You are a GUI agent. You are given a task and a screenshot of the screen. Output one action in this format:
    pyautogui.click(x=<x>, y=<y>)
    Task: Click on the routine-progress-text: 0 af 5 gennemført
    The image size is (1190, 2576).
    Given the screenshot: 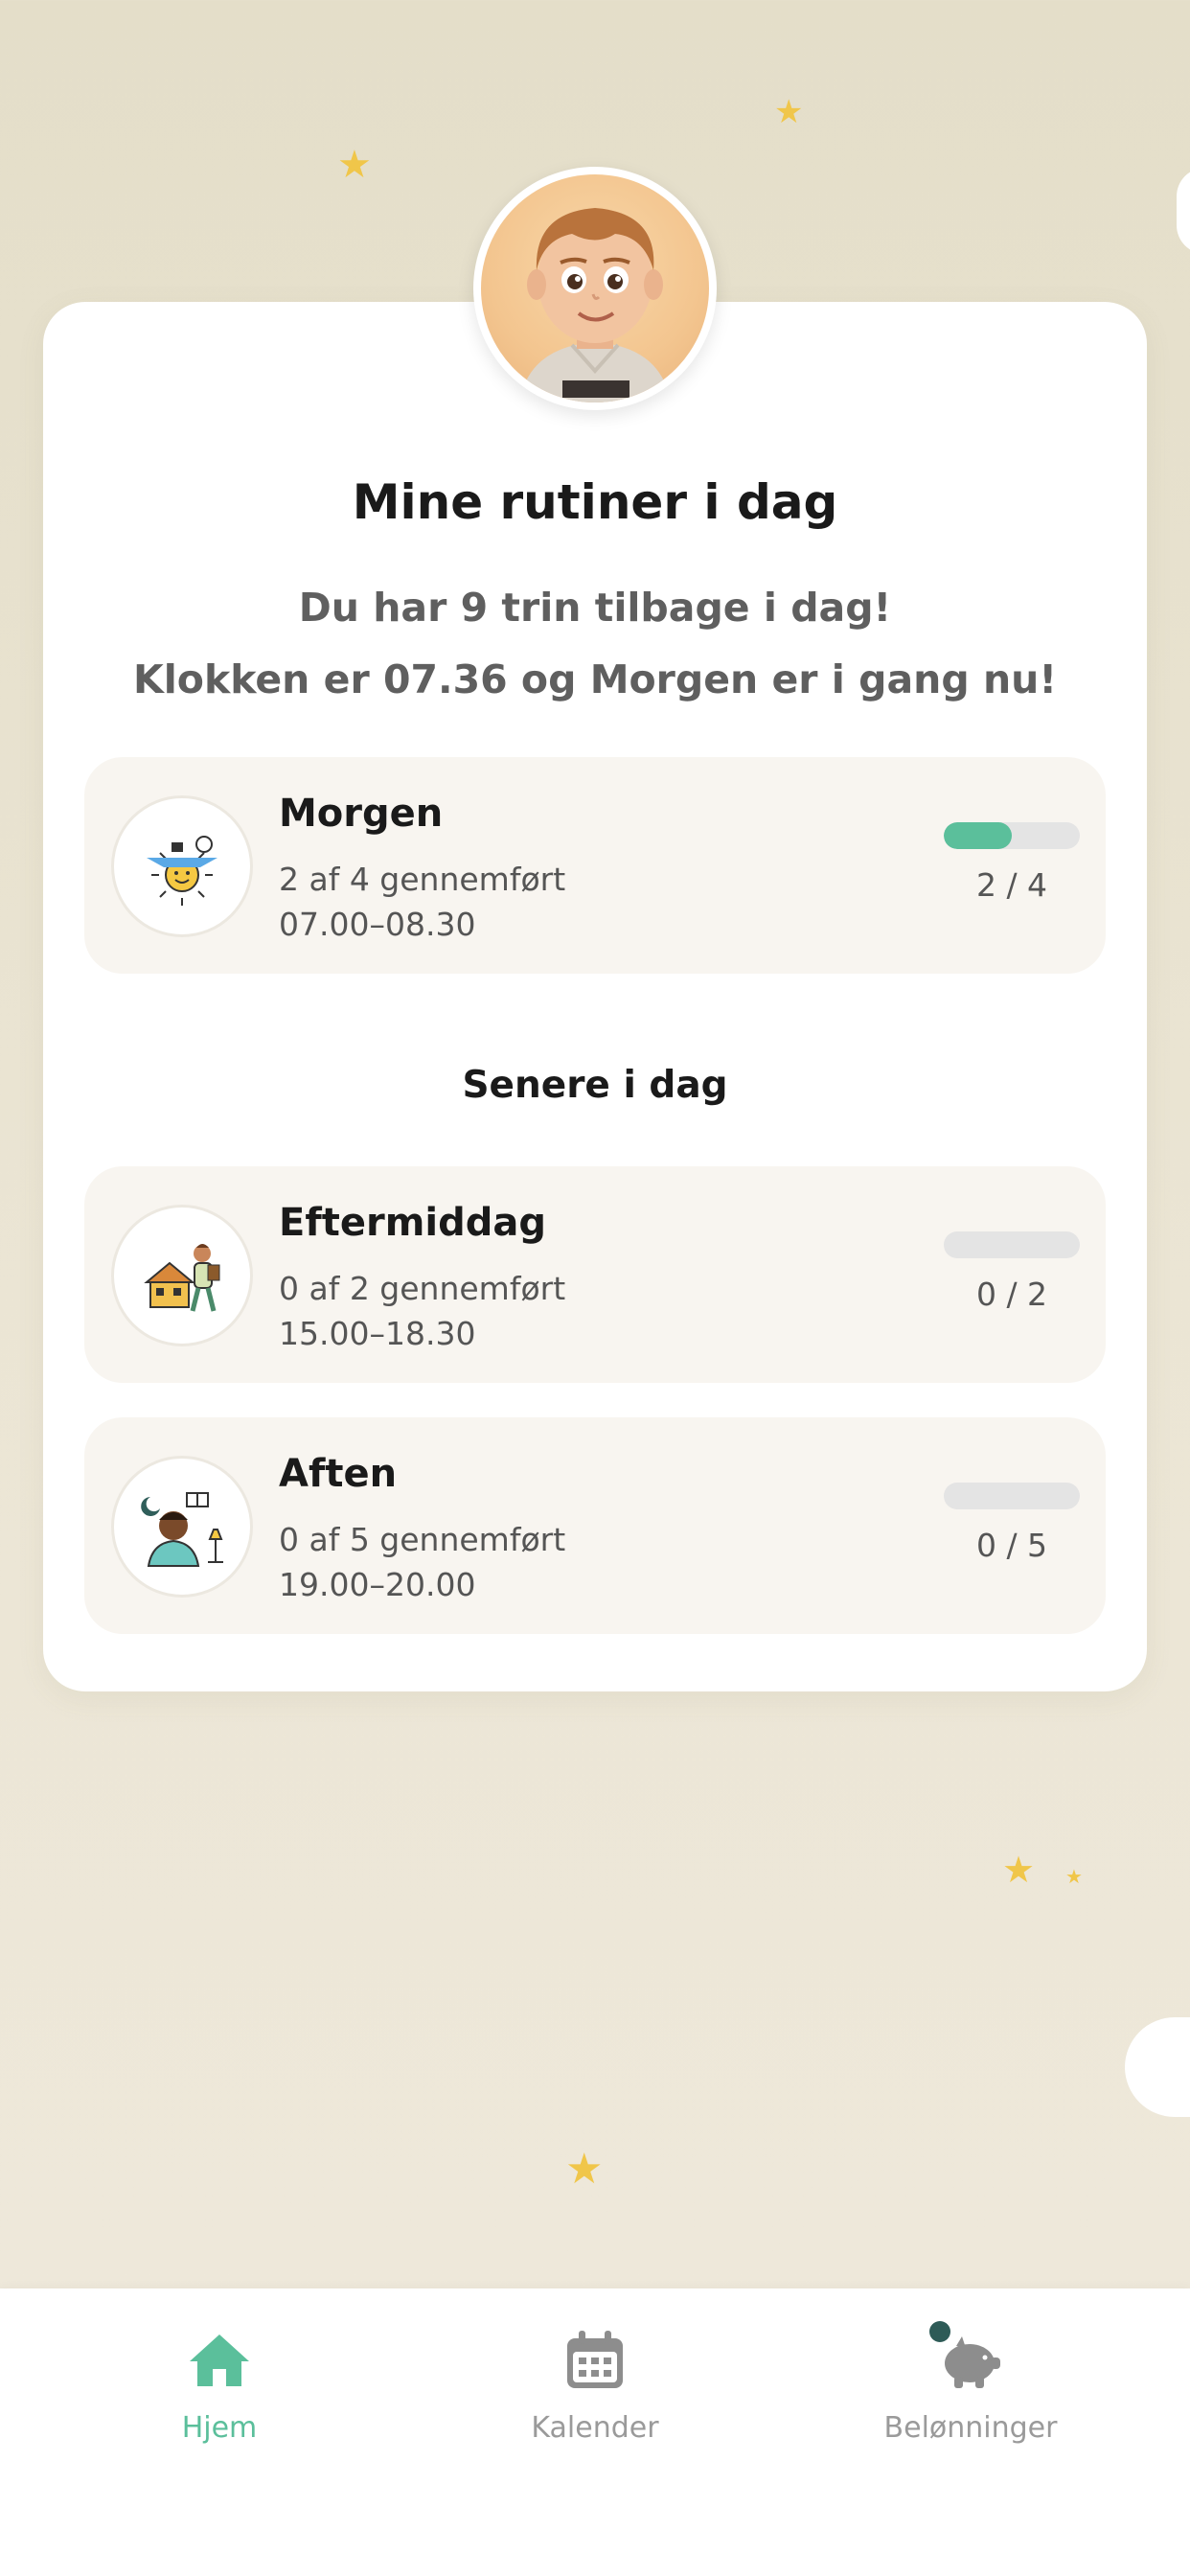 What is the action you would take?
    pyautogui.click(x=422, y=1539)
    